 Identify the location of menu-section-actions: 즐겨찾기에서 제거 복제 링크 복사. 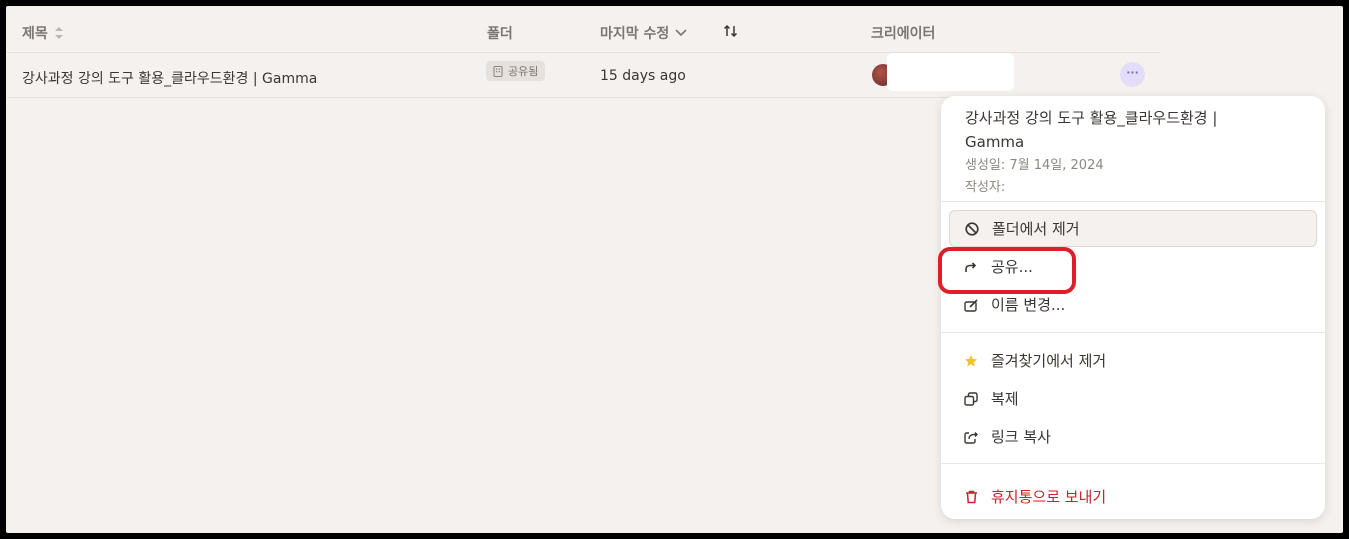
(1133, 398).